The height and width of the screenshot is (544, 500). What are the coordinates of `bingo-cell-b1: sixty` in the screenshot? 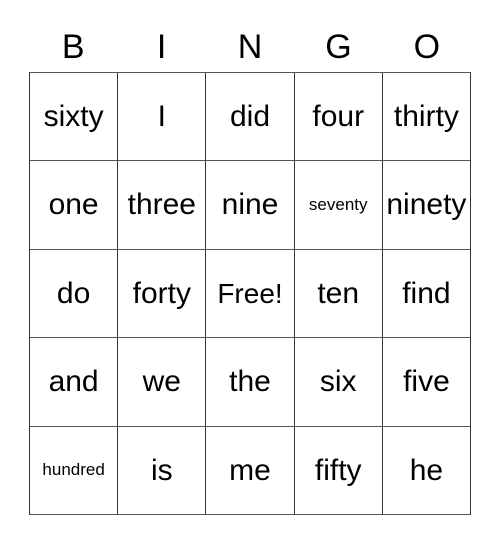 It's located at (74, 117).